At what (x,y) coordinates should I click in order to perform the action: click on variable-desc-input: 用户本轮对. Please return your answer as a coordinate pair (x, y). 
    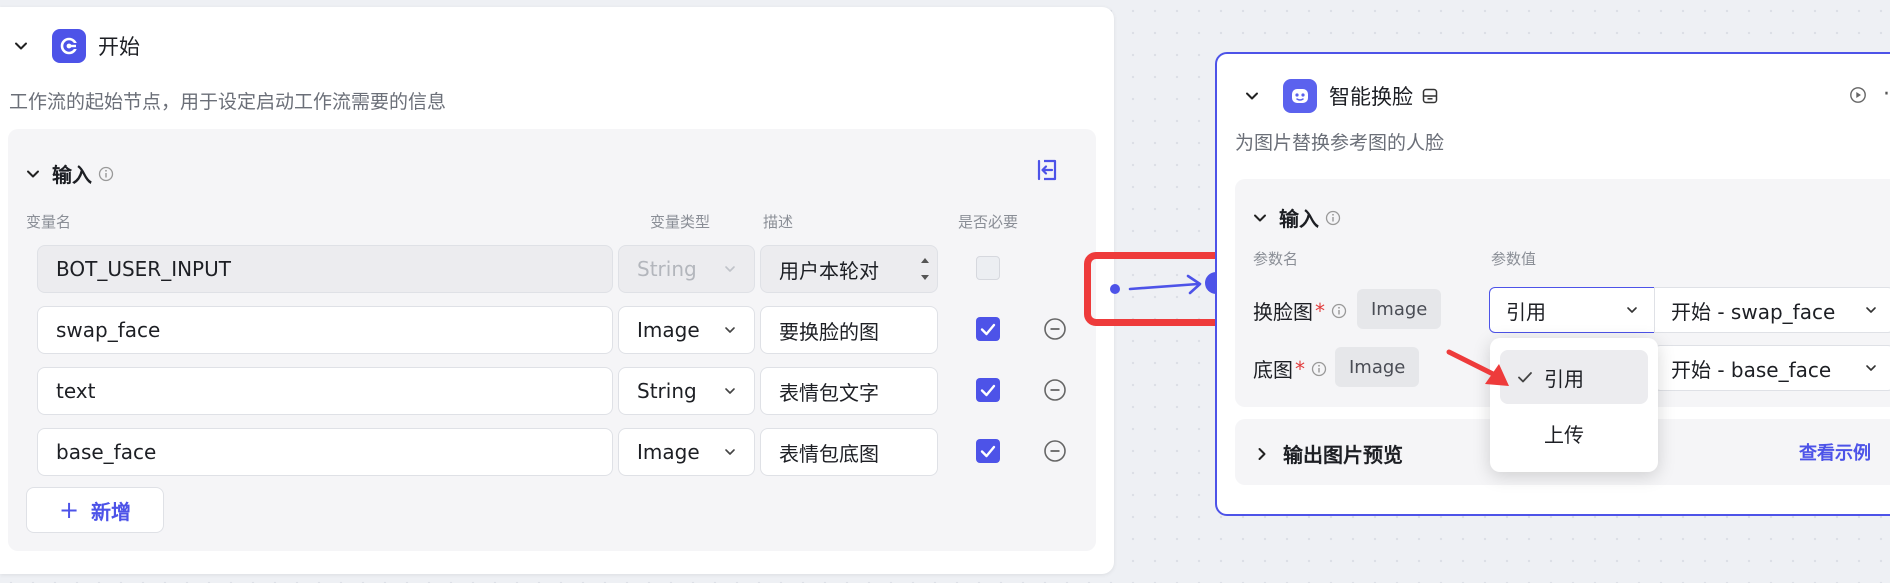
    Looking at the image, I should click on (849, 269).